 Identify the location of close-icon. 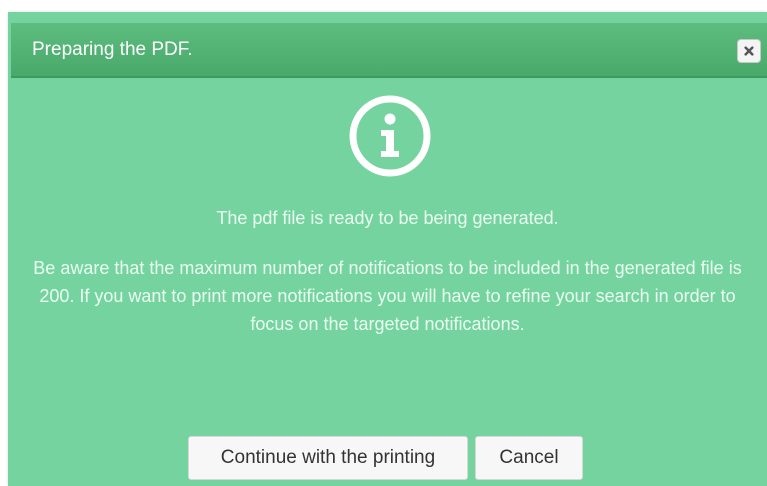
(749, 51).